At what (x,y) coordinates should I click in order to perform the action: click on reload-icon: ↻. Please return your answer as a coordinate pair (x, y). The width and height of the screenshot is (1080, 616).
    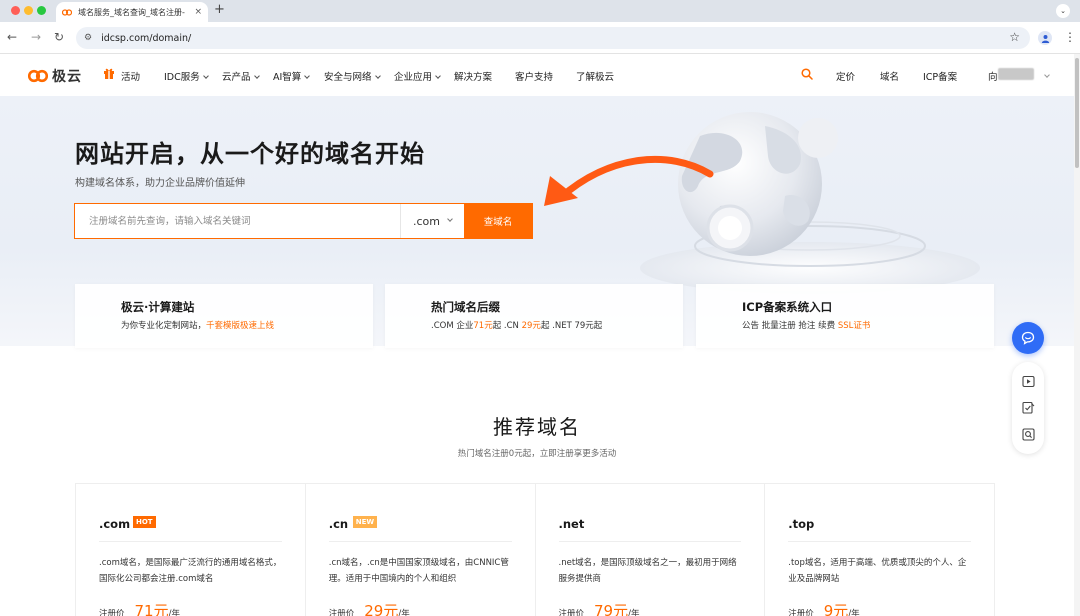
    Looking at the image, I should click on (59, 37).